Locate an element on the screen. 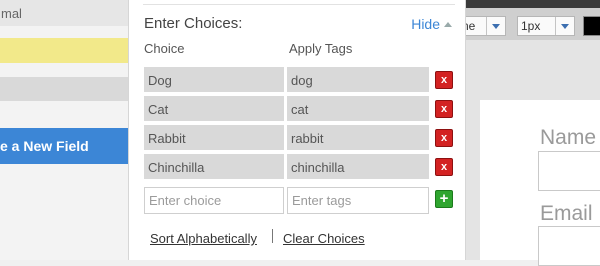  choice-cell: Dog is located at coordinates (214, 79).